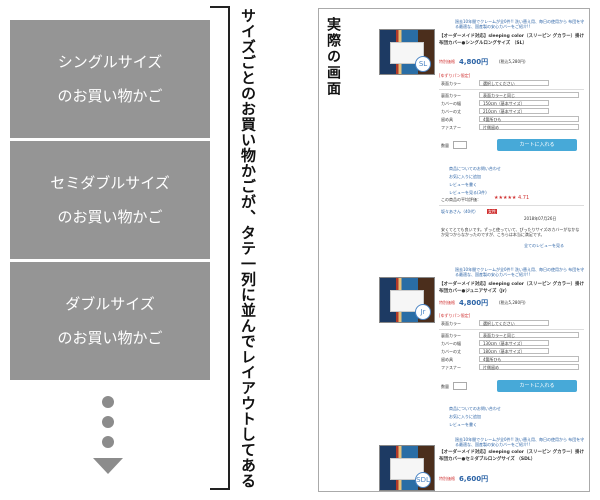  I want to click on double-size-label: ダブルサイズ, so click(110, 304).